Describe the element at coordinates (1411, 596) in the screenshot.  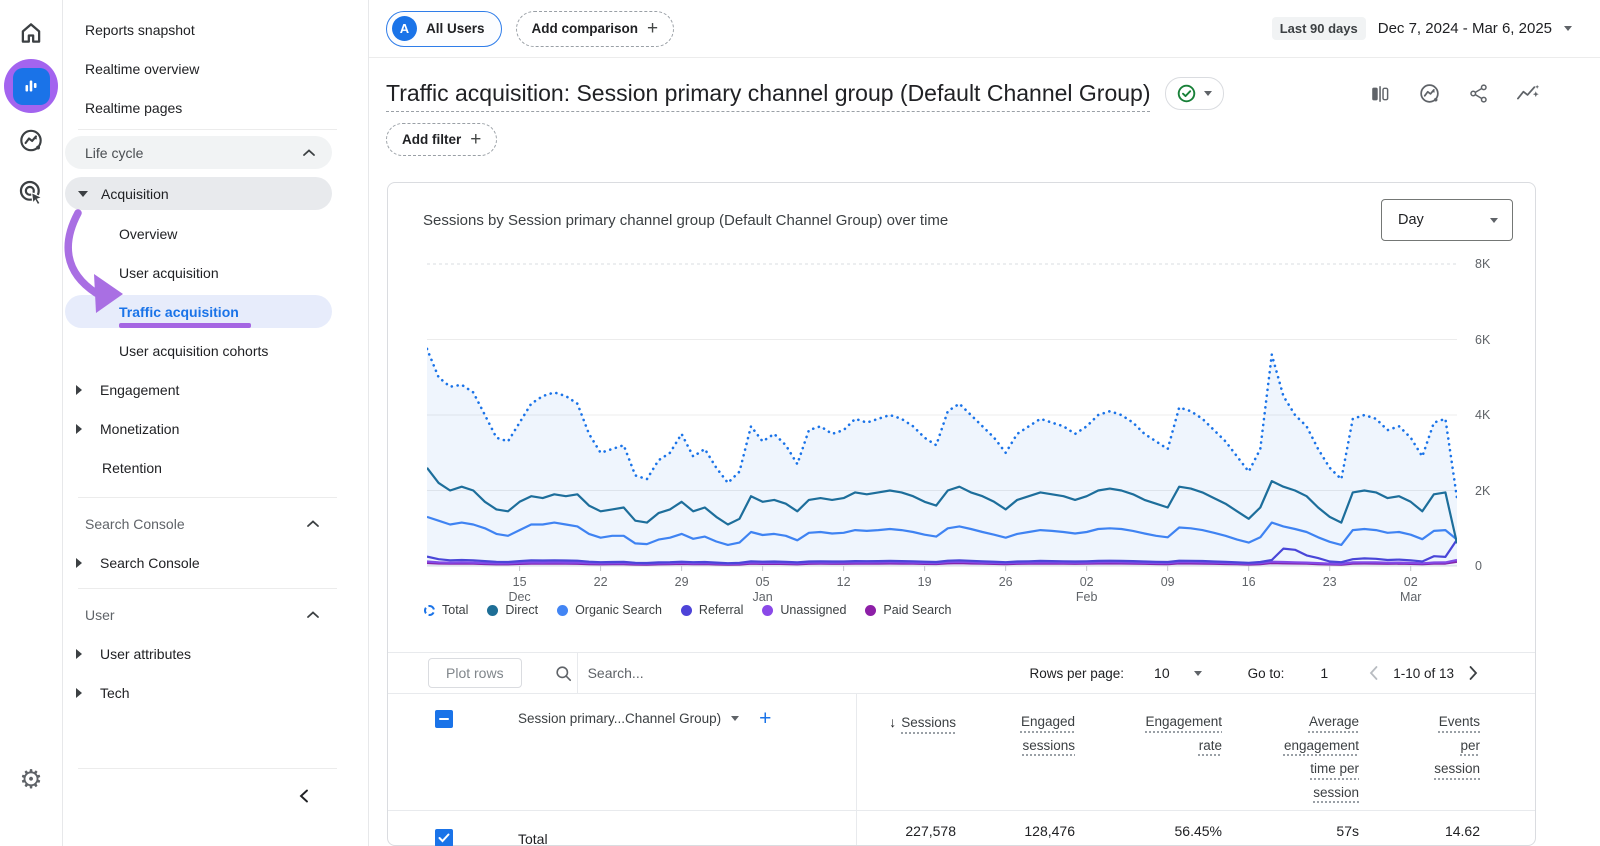
I see `svg-text: Mar` at that location.